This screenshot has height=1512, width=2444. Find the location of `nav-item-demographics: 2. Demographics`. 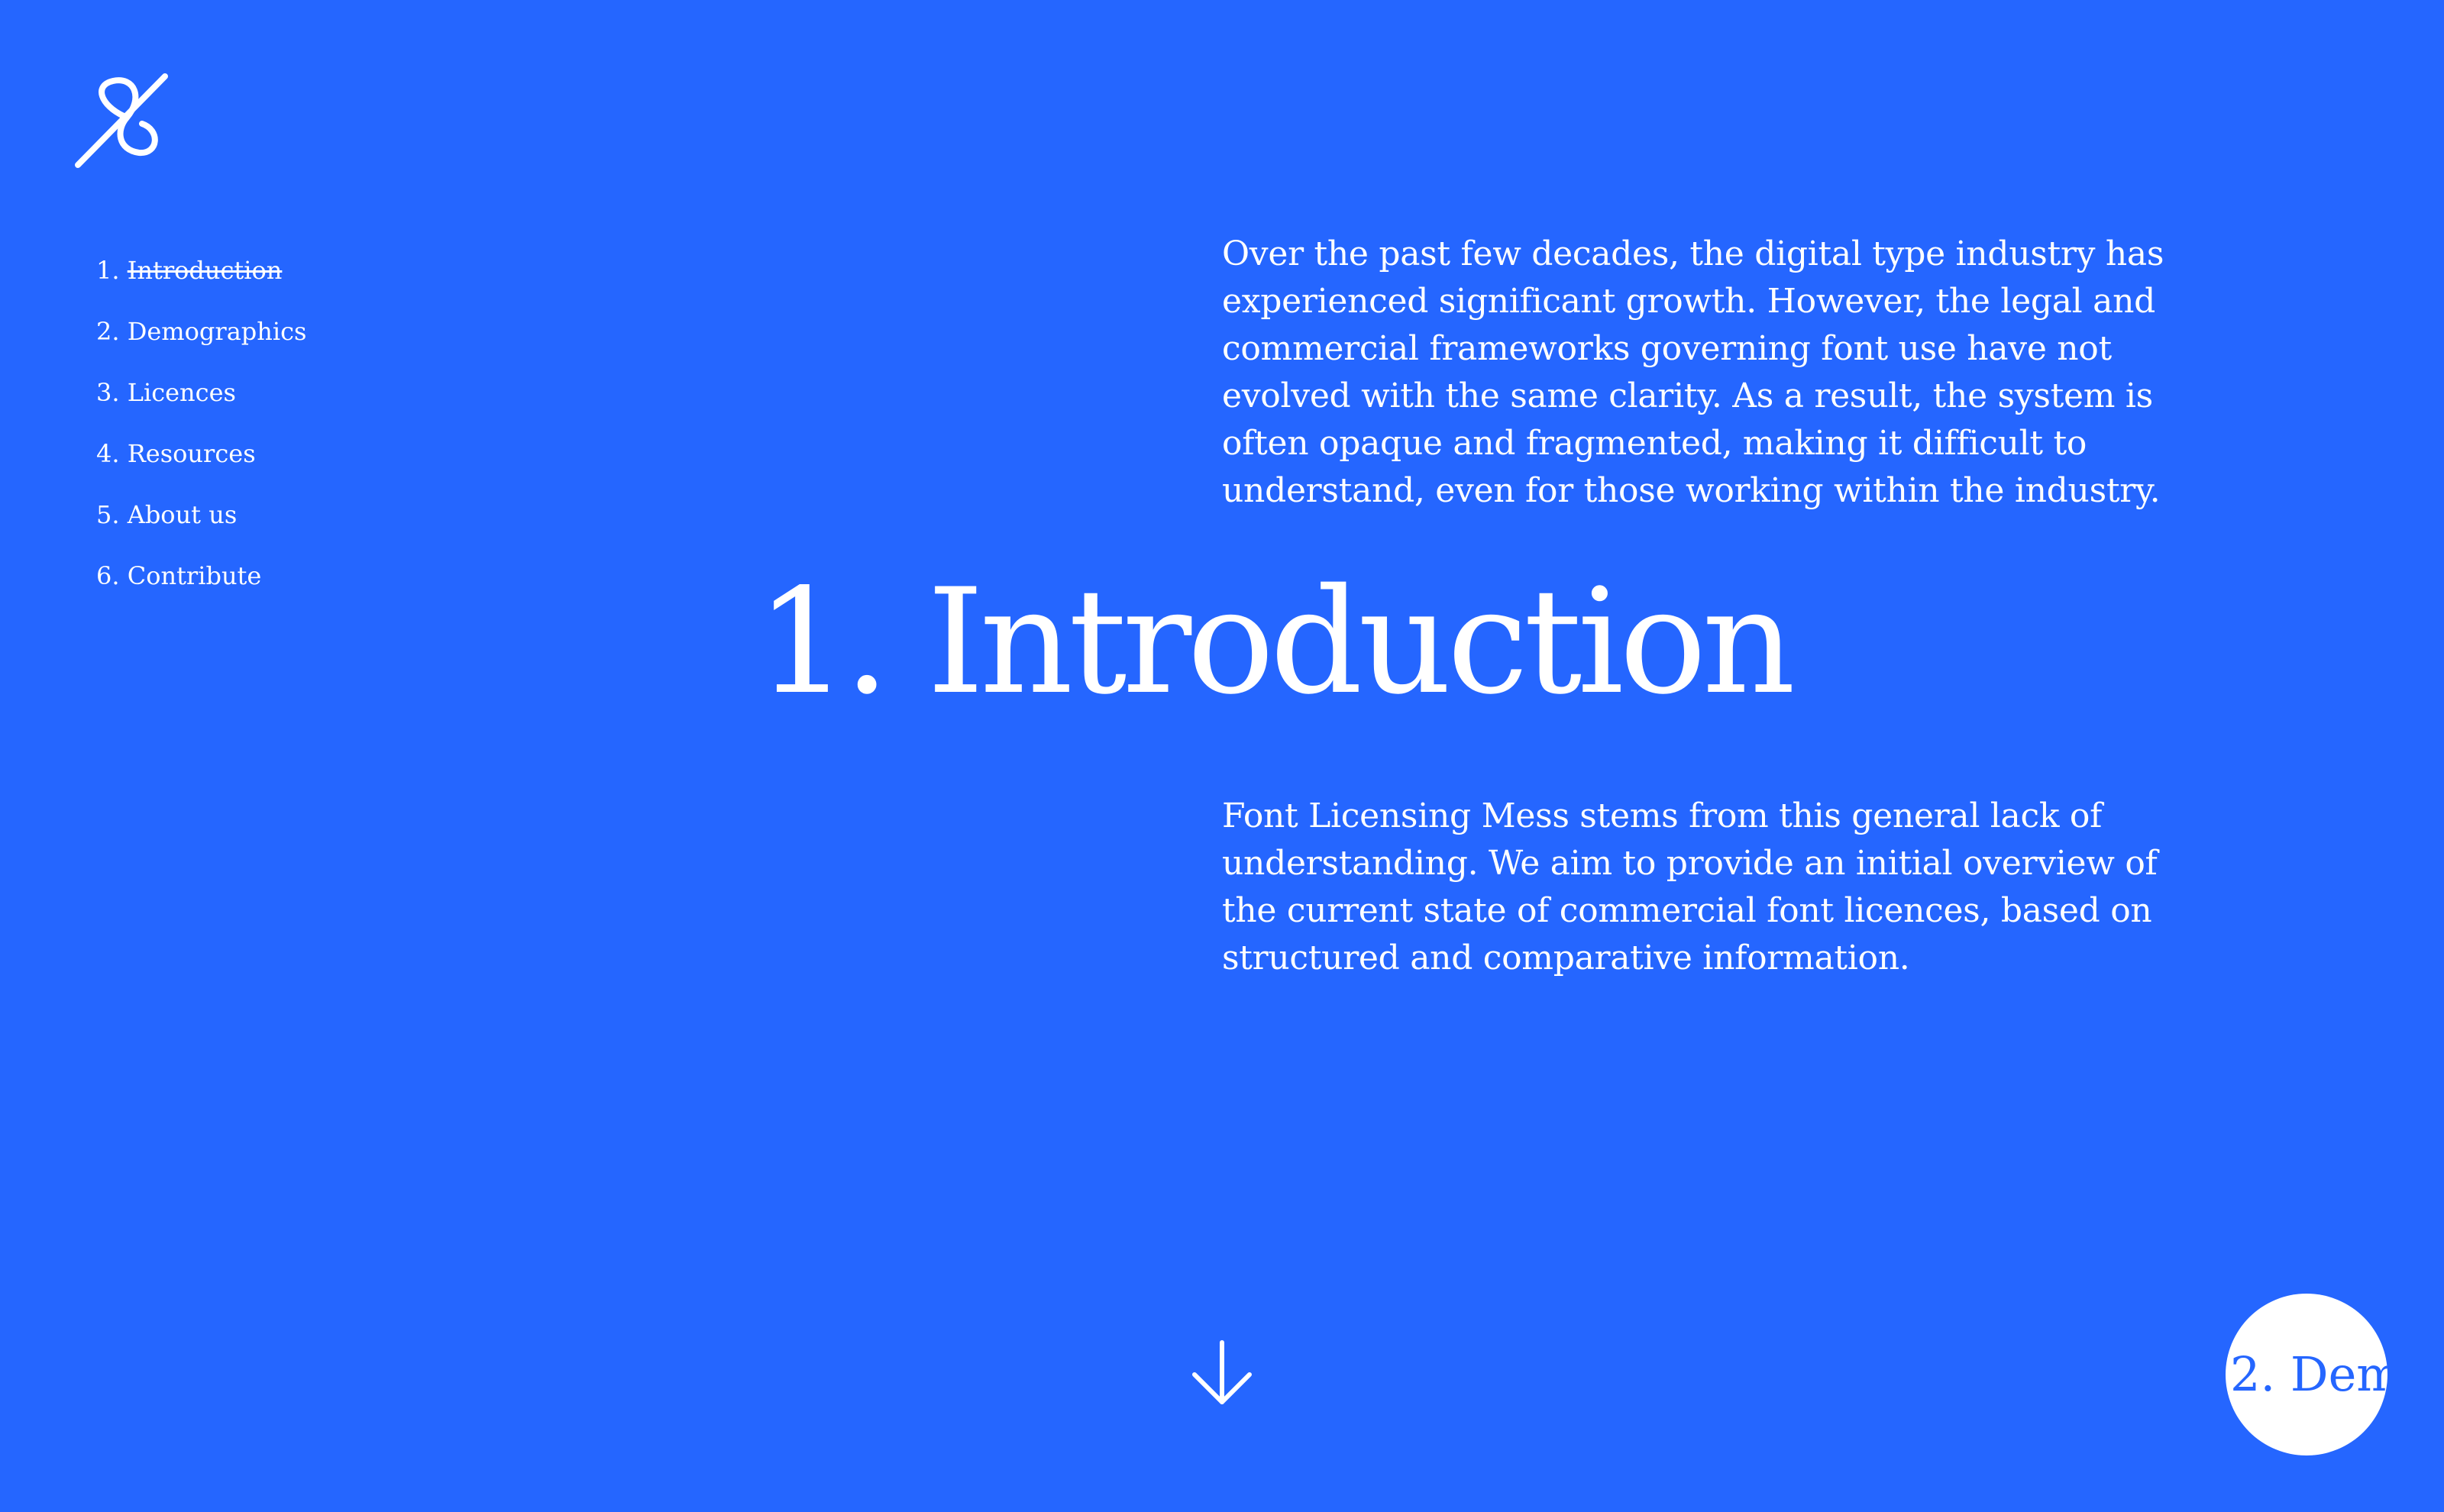

nav-item-demographics: 2. Demographics is located at coordinates (201, 343).